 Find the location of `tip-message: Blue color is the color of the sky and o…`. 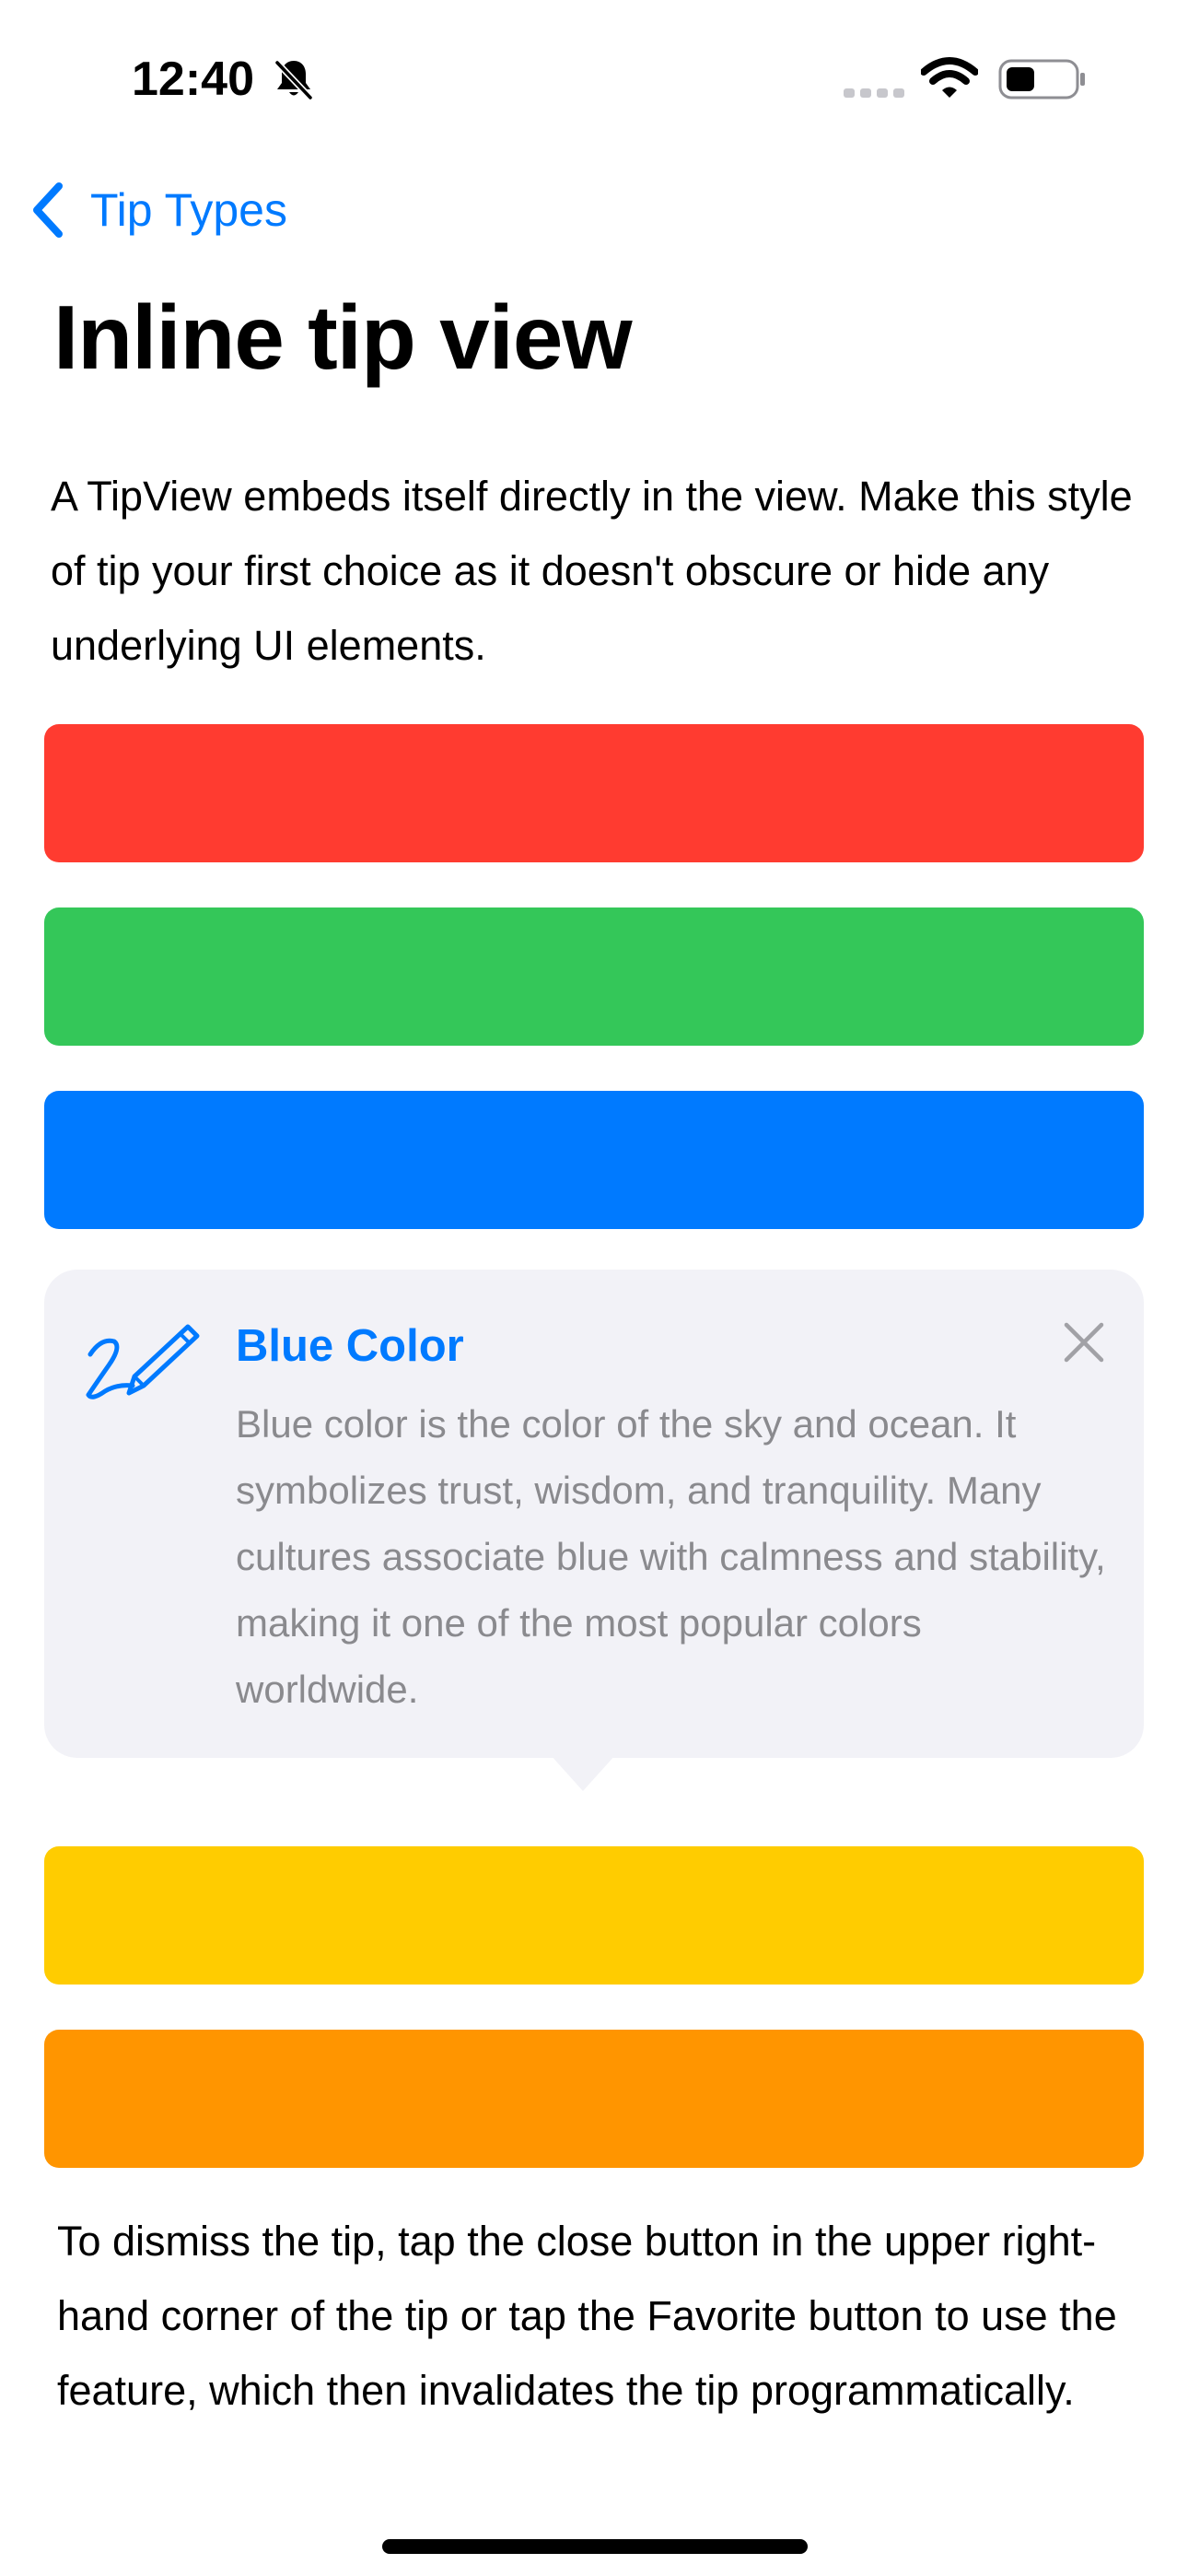

tip-message: Blue color is the color of the sky and o… is located at coordinates (671, 1556).